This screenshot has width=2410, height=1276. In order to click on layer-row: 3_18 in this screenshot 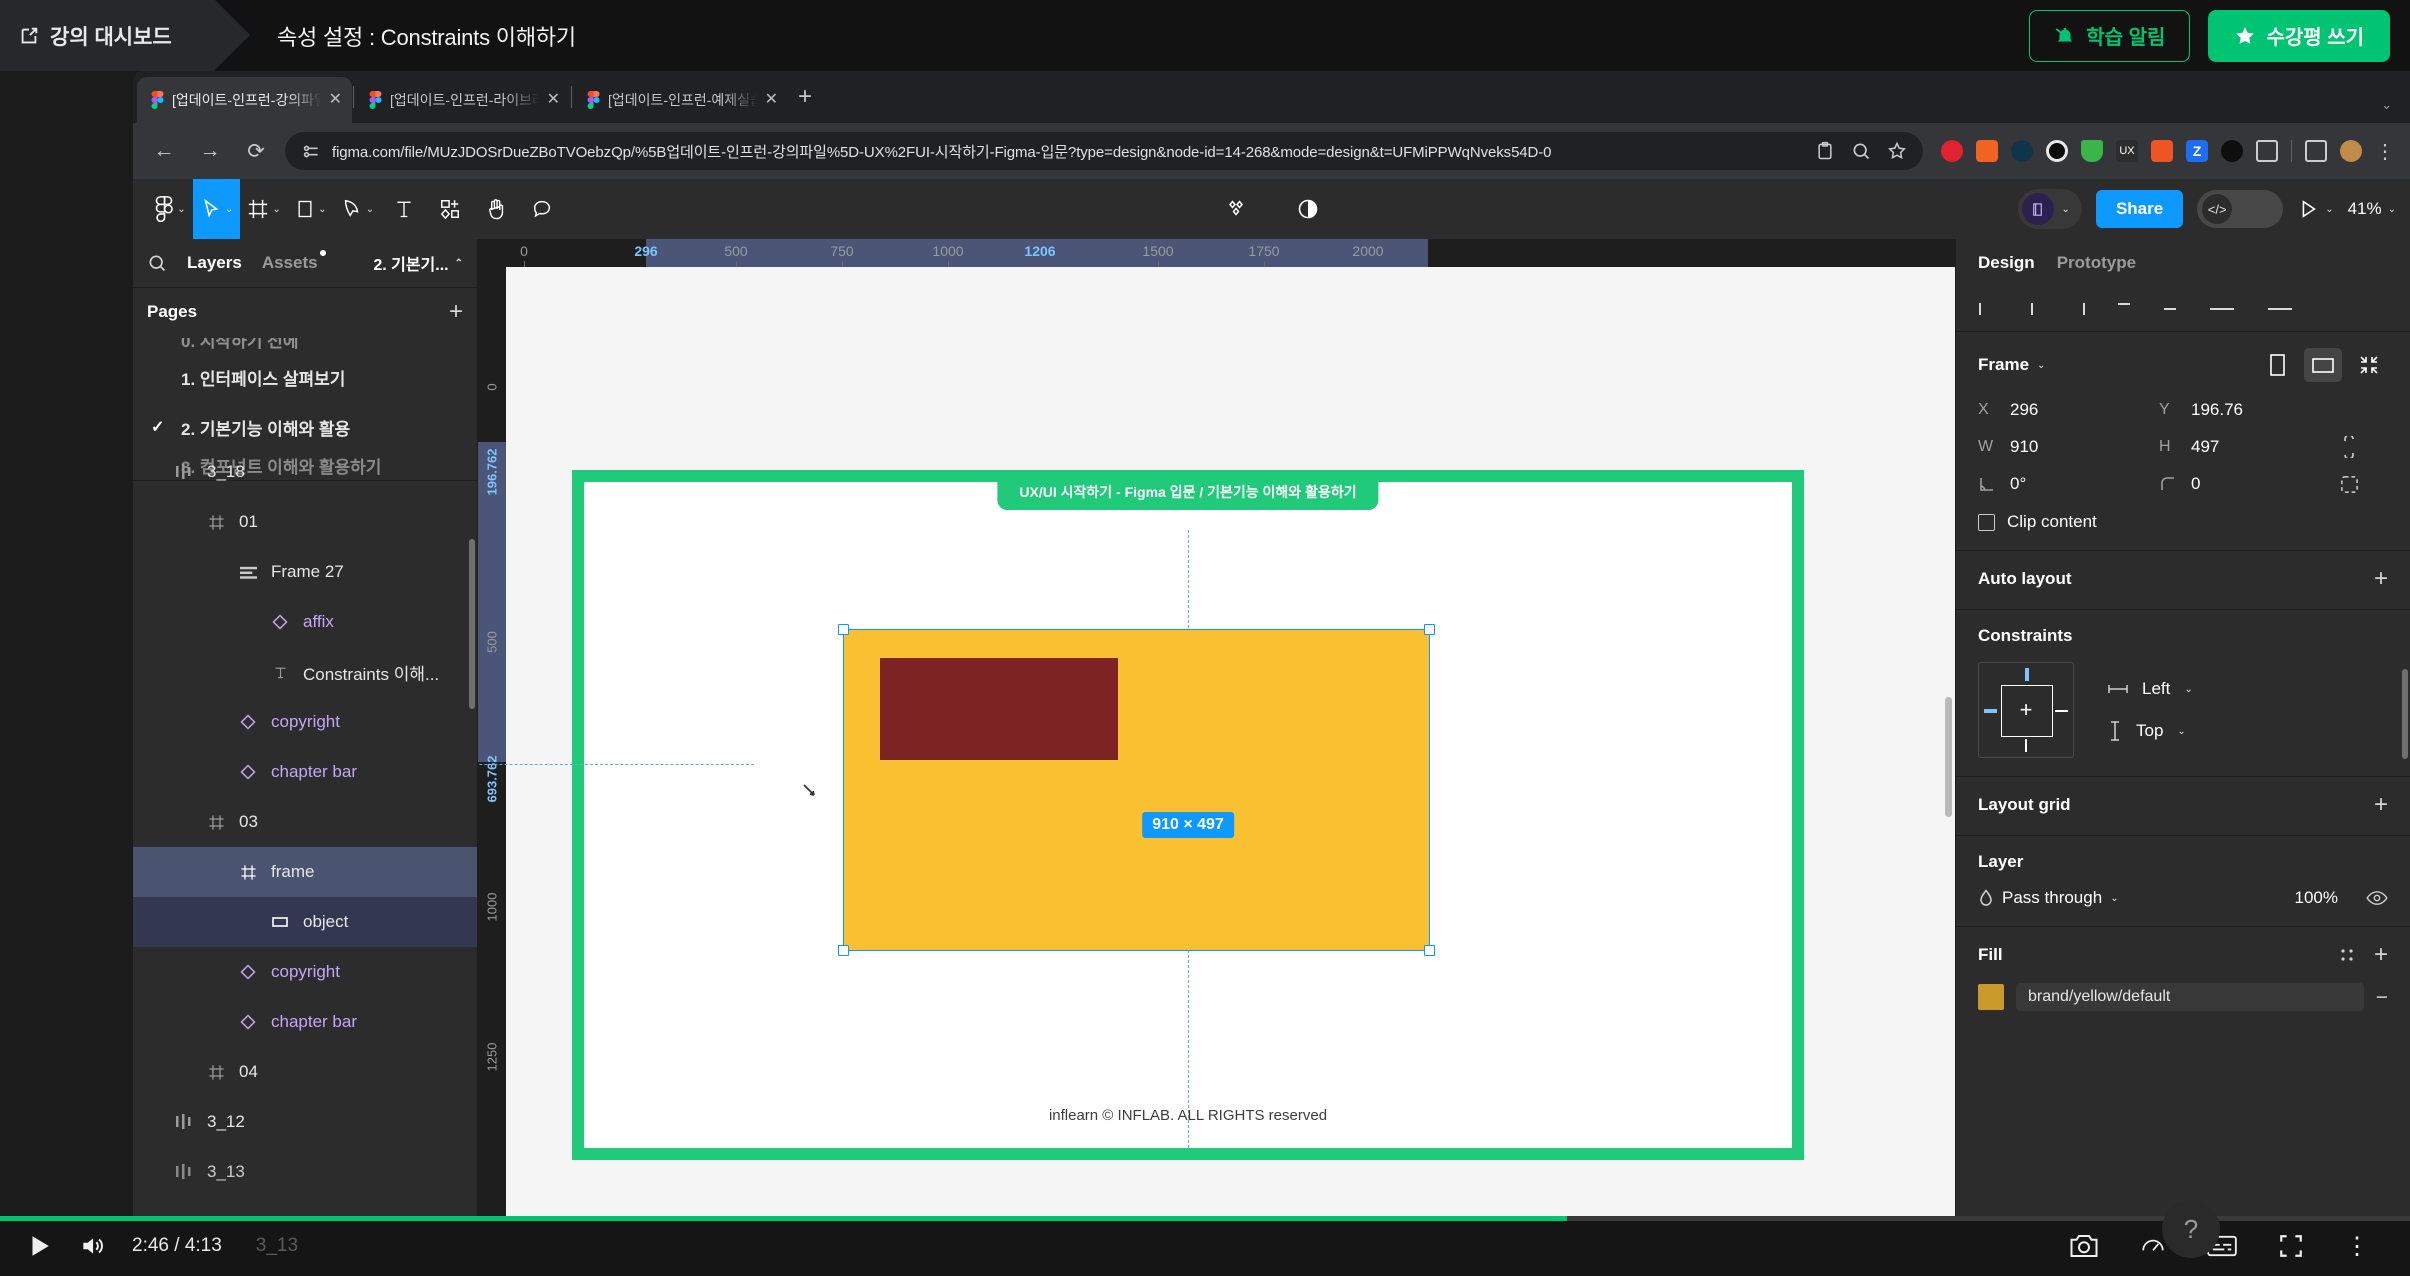, I will do `click(305, 472)`.